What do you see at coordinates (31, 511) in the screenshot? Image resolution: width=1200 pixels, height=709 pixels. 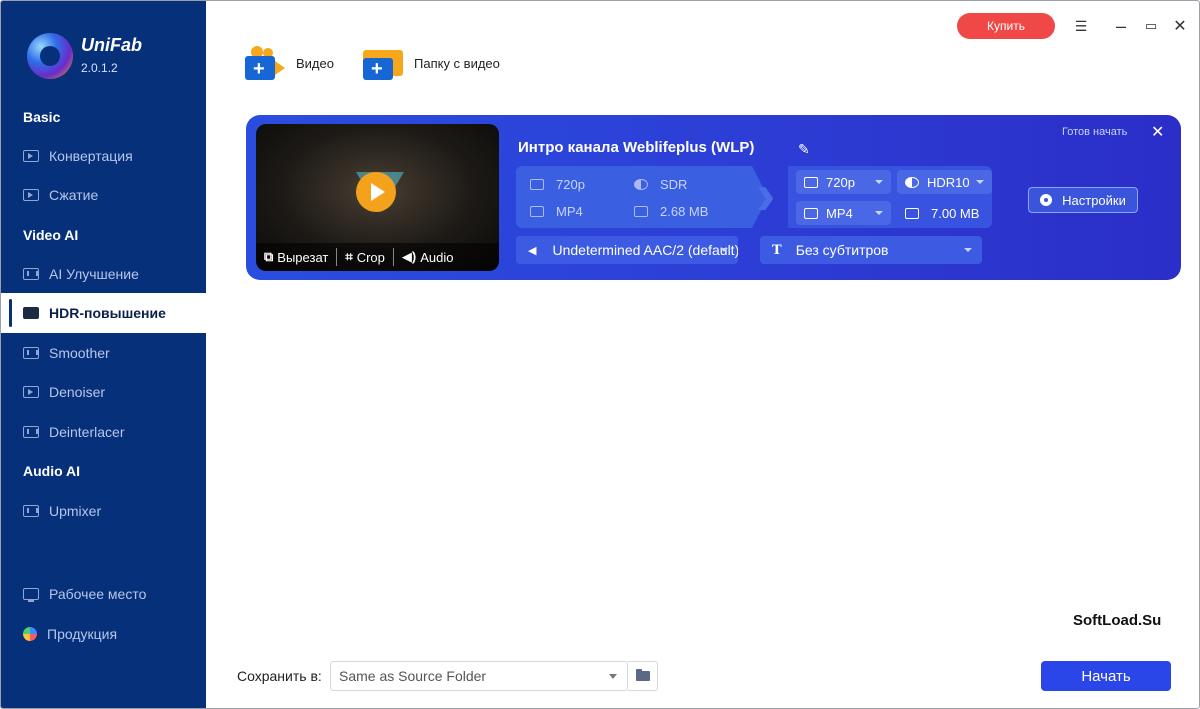 I see `upmixer-icon` at bounding box center [31, 511].